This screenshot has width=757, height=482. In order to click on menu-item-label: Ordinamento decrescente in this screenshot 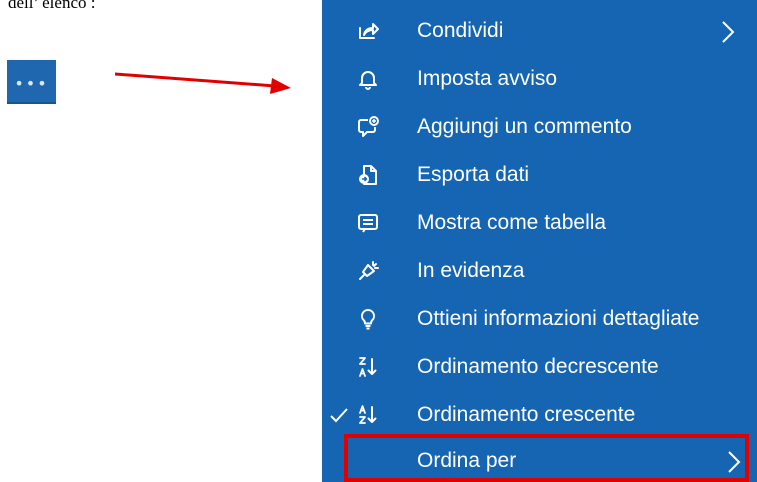, I will do `click(538, 366)`.